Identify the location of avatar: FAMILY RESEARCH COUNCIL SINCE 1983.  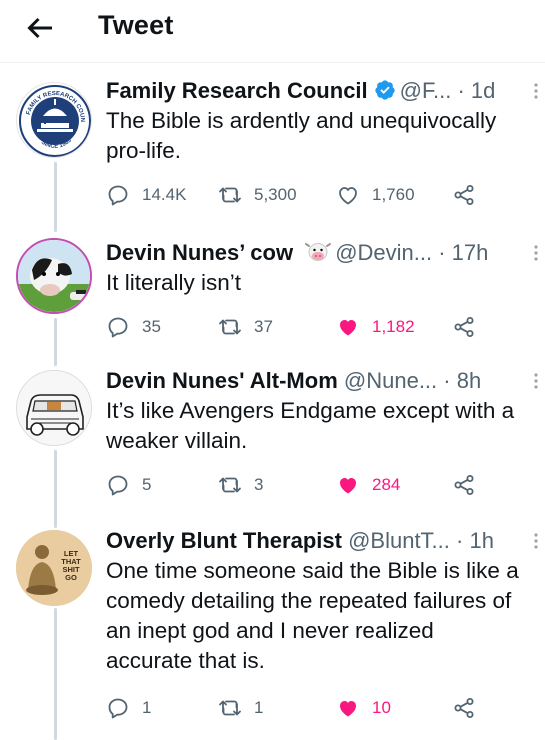
(54, 120).